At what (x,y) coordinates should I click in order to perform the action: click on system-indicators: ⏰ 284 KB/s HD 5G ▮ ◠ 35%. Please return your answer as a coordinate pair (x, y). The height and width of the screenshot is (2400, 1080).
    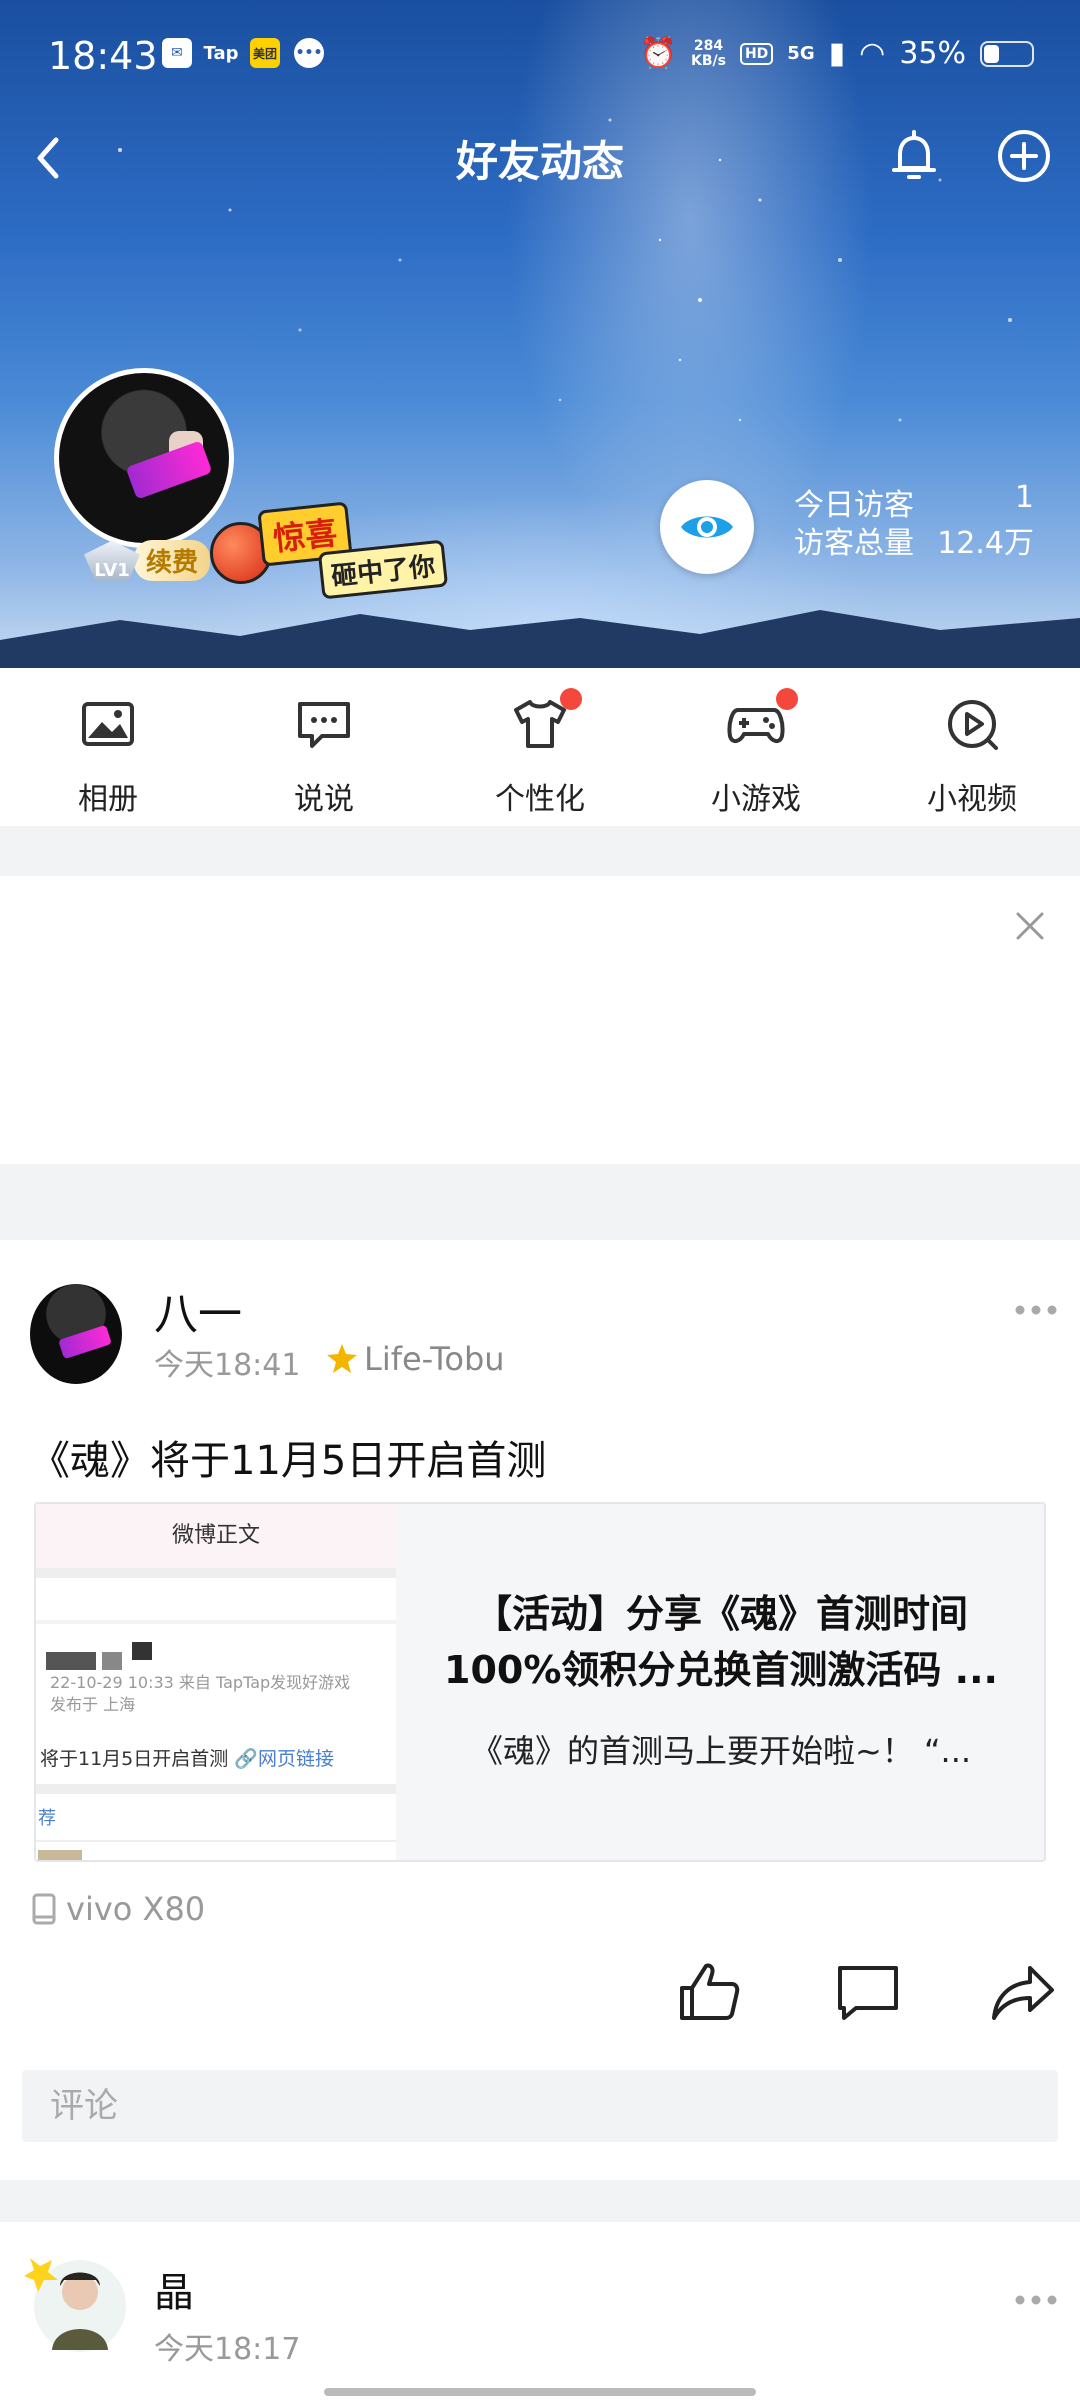
    Looking at the image, I should click on (837, 53).